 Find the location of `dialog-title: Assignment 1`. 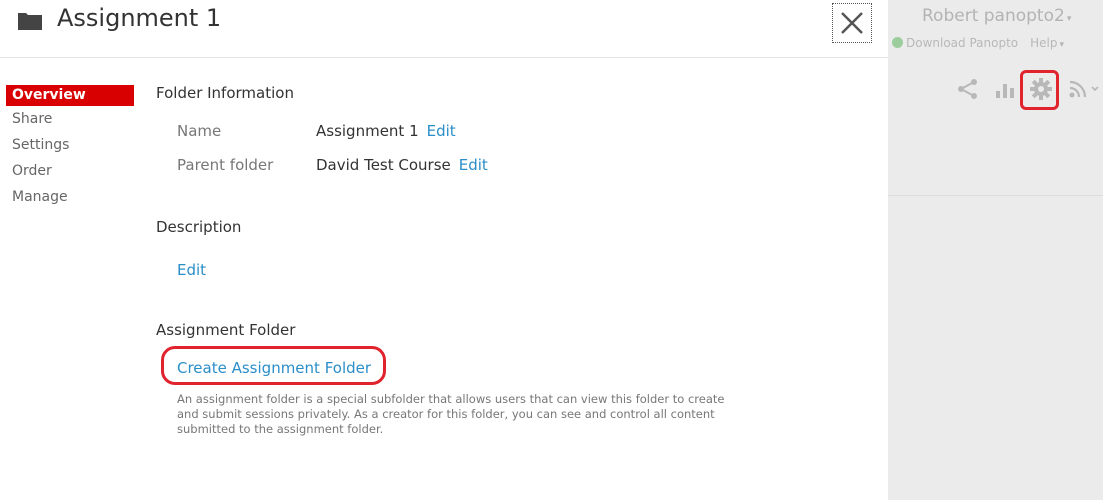

dialog-title: Assignment 1 is located at coordinates (139, 18).